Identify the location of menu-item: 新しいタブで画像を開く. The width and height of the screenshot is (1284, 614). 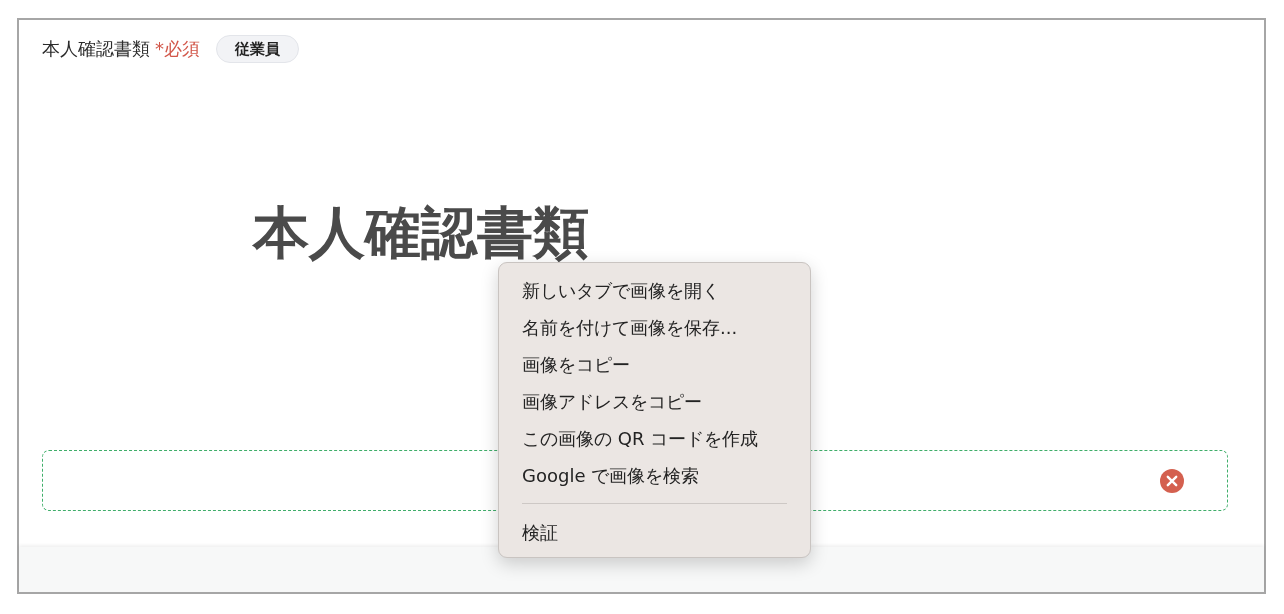
(654, 290).